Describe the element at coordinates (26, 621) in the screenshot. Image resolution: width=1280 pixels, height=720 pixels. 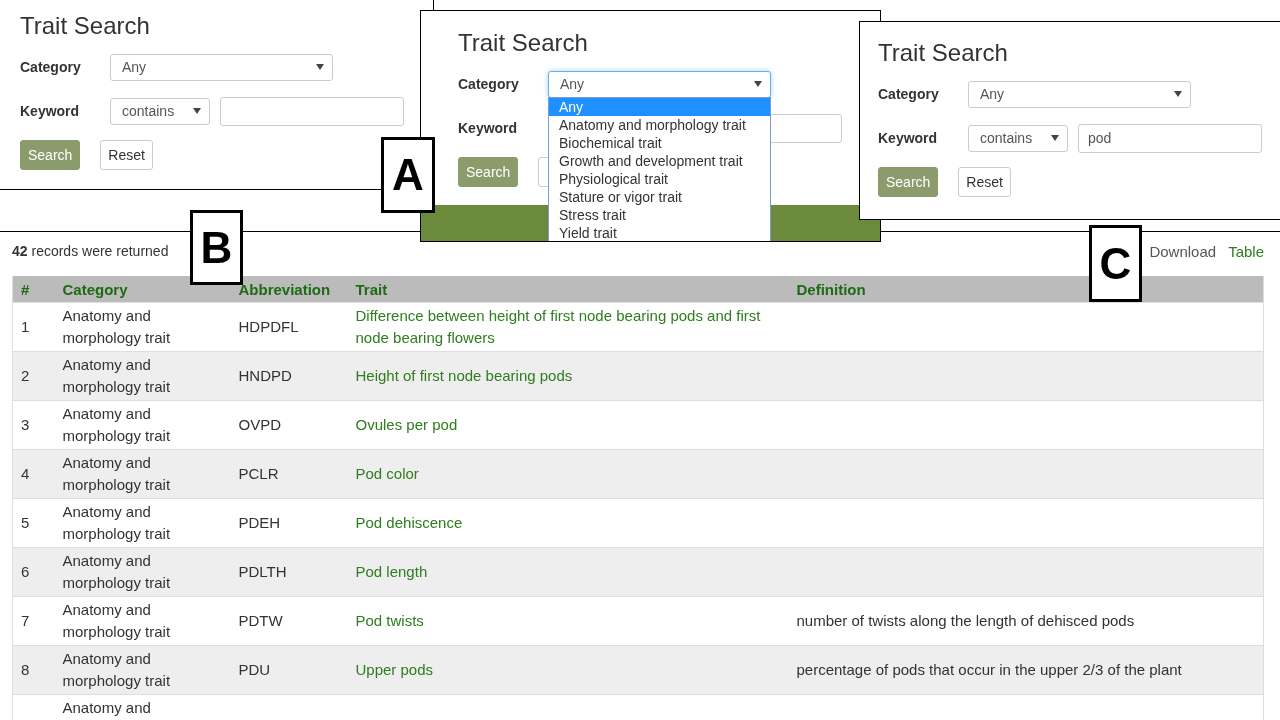
I see `row-number: 7` at that location.